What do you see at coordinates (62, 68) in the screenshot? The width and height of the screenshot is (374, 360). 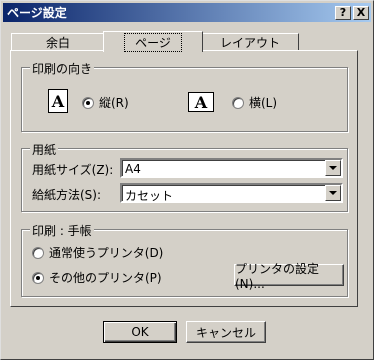 I see `orientation-legend: 印刷の向き` at bounding box center [62, 68].